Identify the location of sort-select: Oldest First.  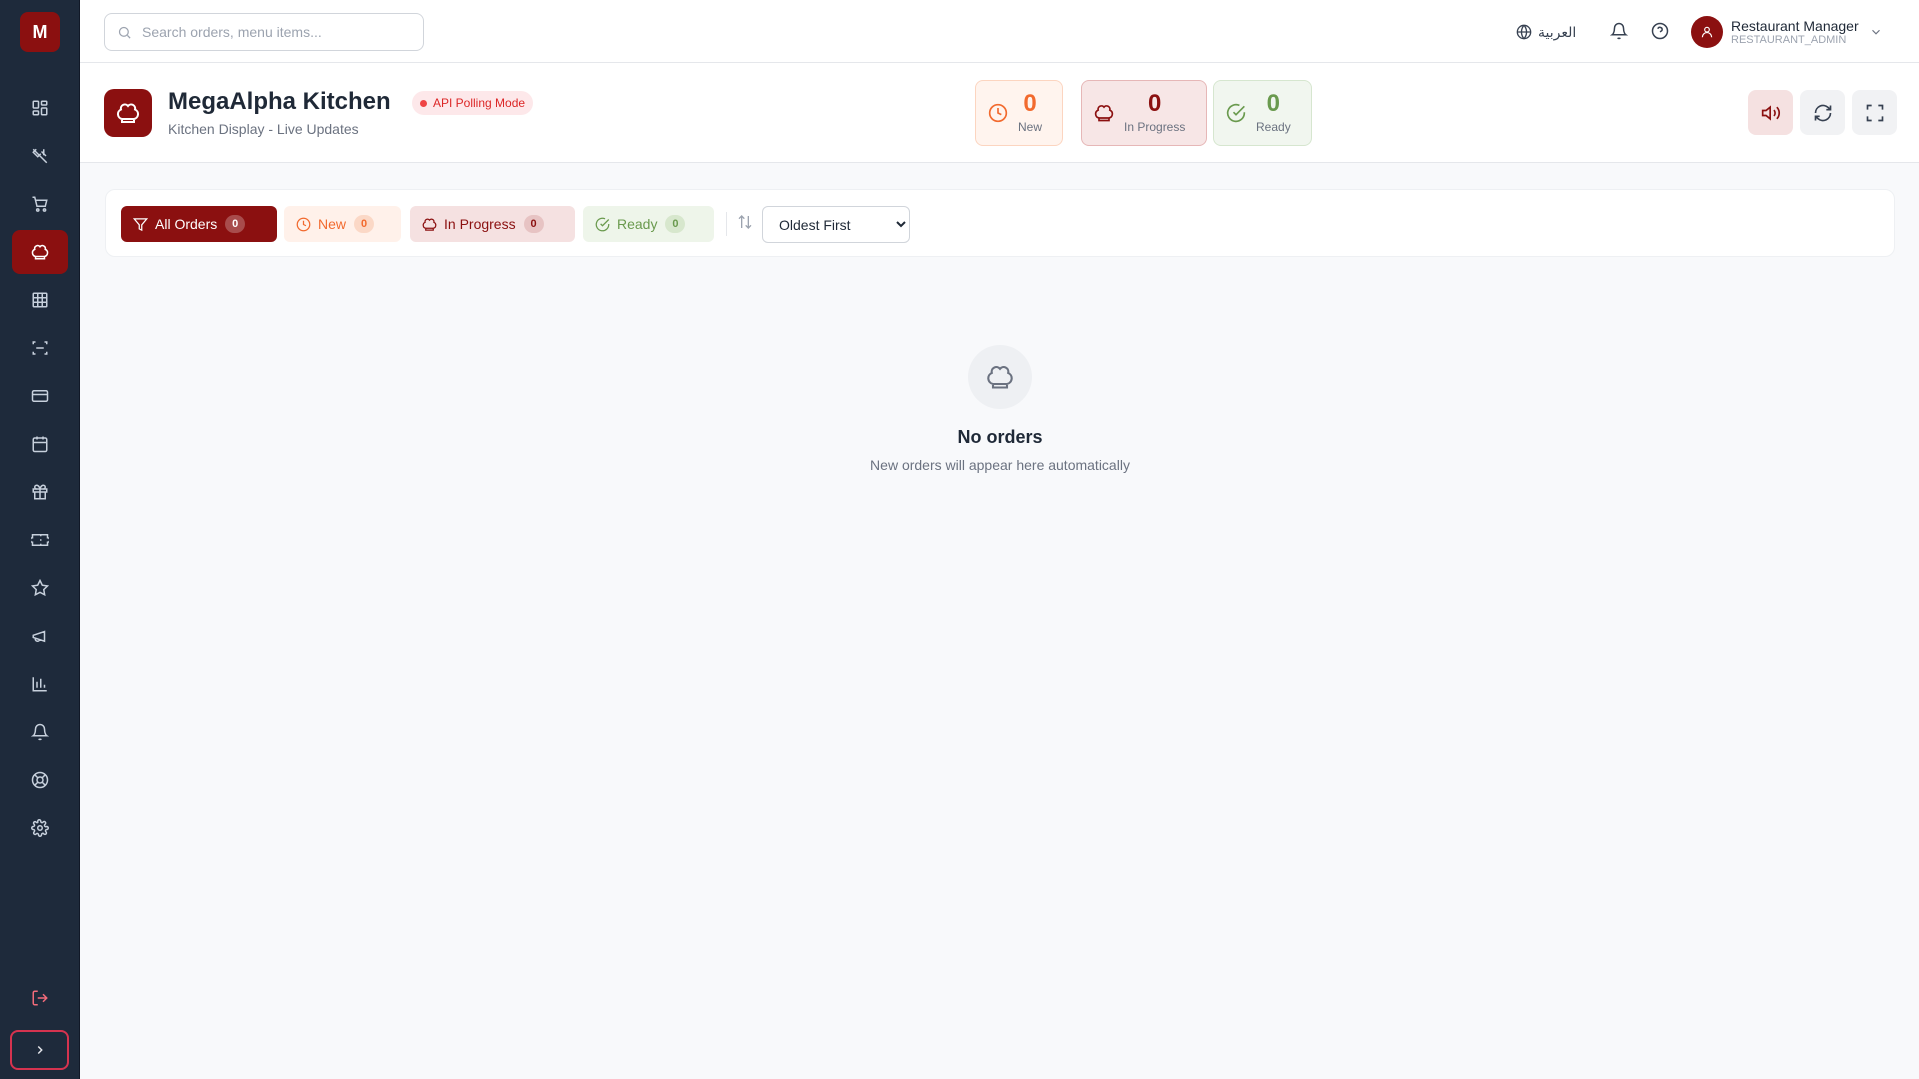
(836, 224).